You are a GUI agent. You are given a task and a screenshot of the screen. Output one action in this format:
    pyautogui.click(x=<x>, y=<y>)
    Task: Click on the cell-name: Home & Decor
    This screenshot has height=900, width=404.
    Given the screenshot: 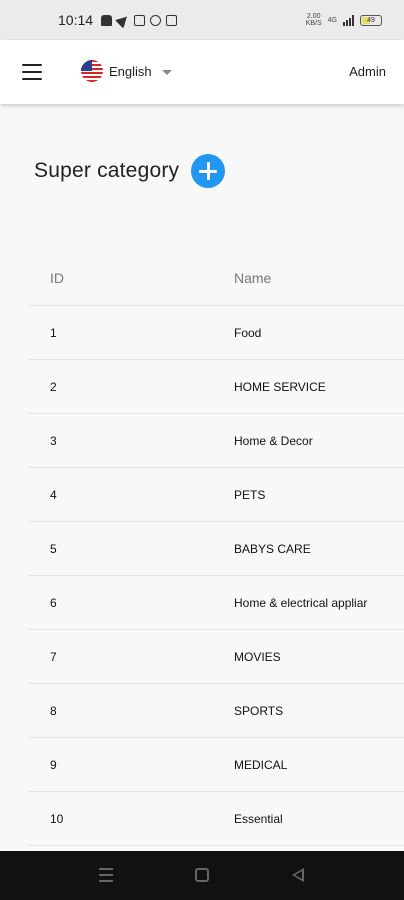 What is the action you would take?
    pyautogui.click(x=273, y=440)
    